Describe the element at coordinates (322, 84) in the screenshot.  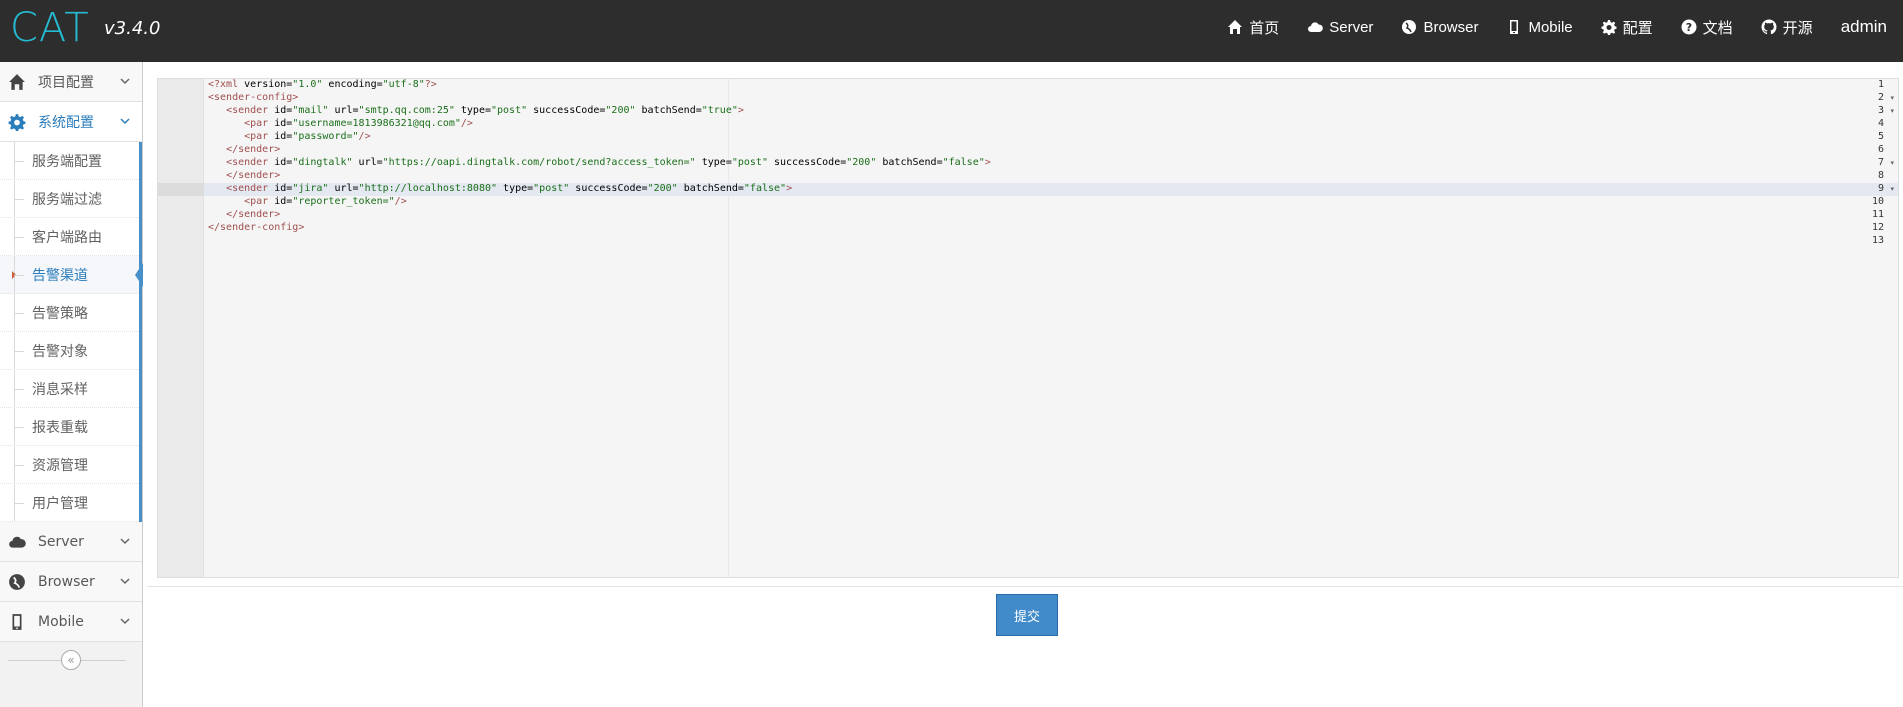
I see `code-line: <?xml version="1.0" encoding="utf-8"?>` at that location.